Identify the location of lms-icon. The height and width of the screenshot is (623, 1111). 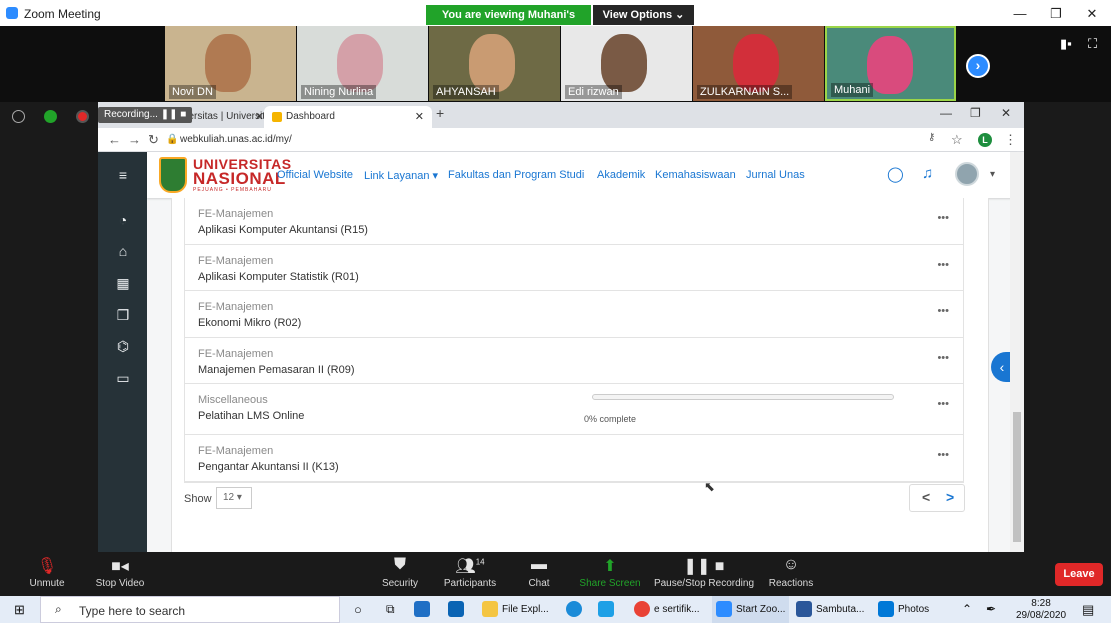
(608, 609).